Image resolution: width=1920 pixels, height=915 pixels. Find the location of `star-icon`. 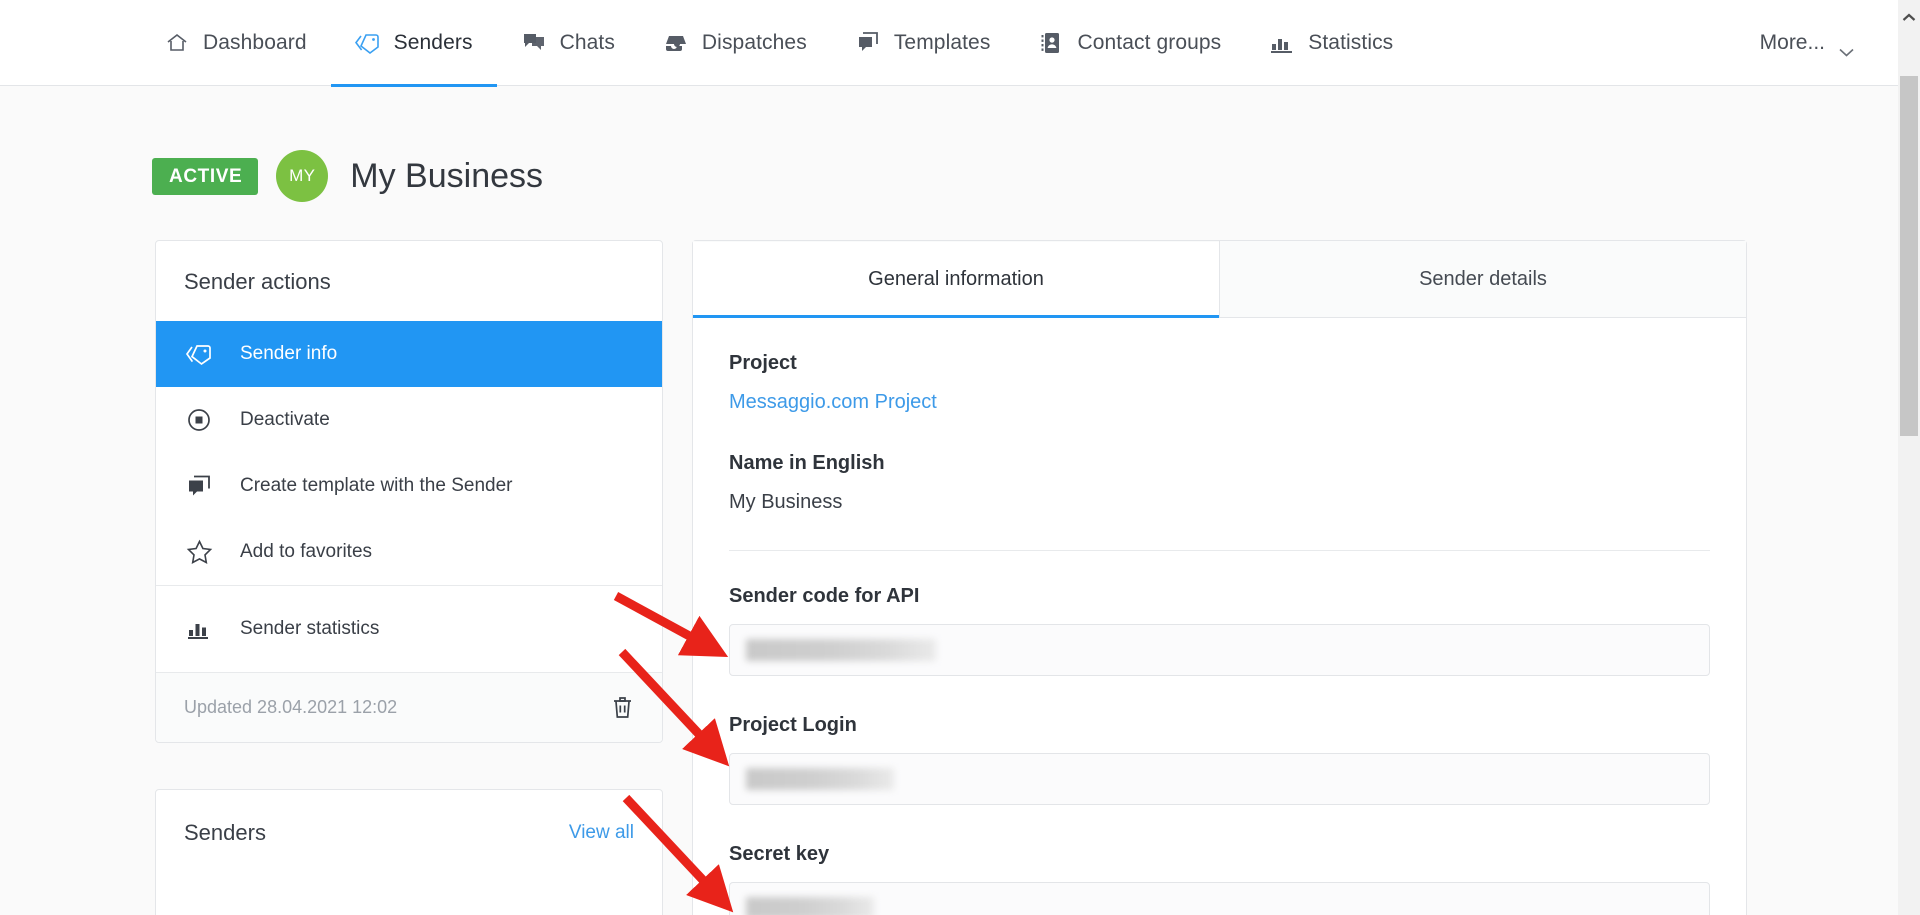

star-icon is located at coordinates (199, 552).